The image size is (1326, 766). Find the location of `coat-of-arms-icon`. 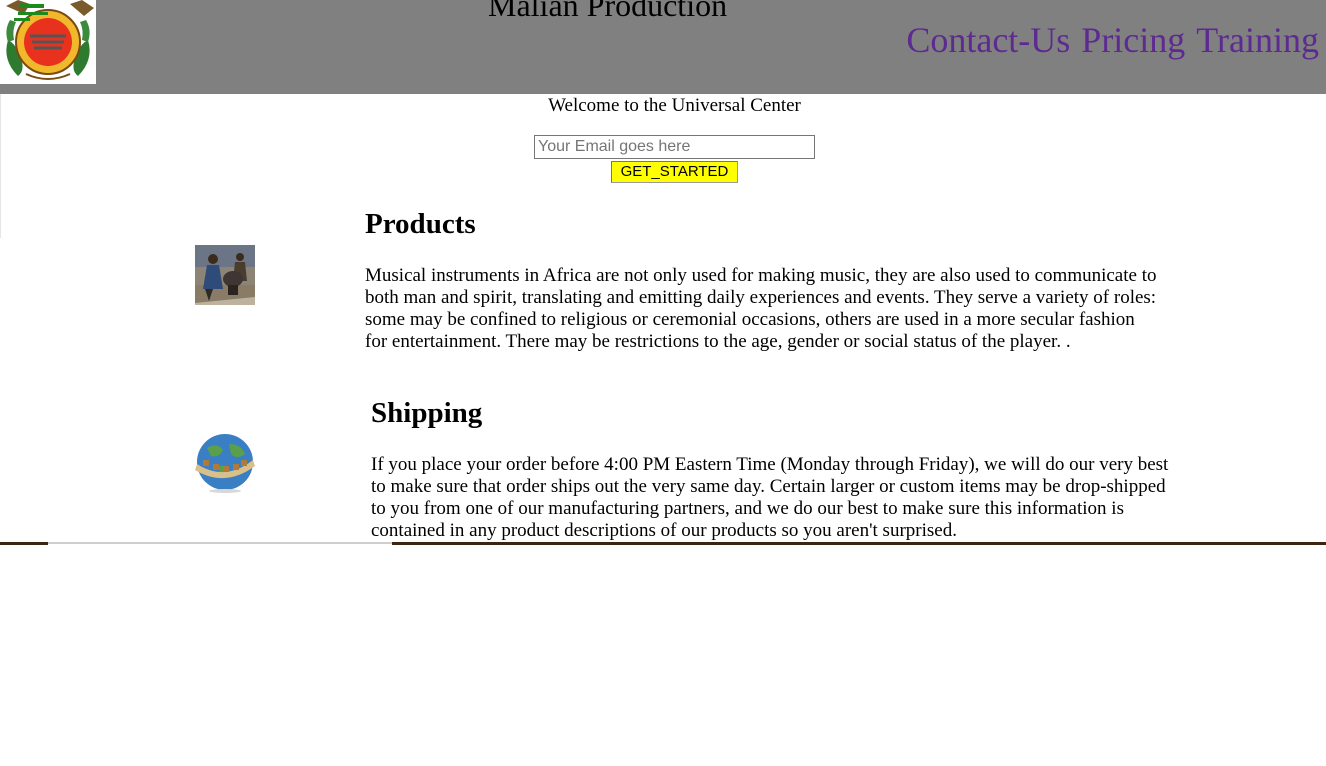

coat-of-arms-icon is located at coordinates (50, 40).